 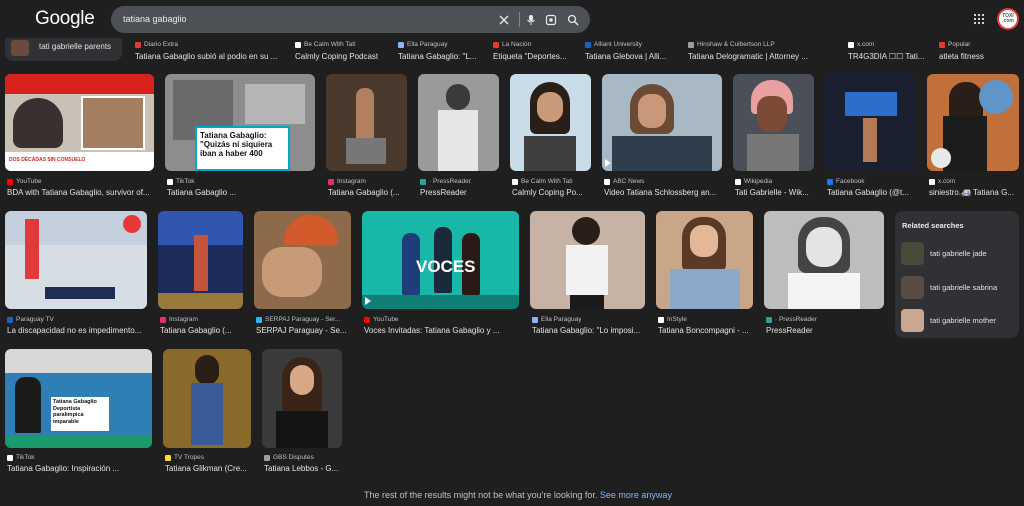 I want to click on result-source: YouTube, so click(x=381, y=319).